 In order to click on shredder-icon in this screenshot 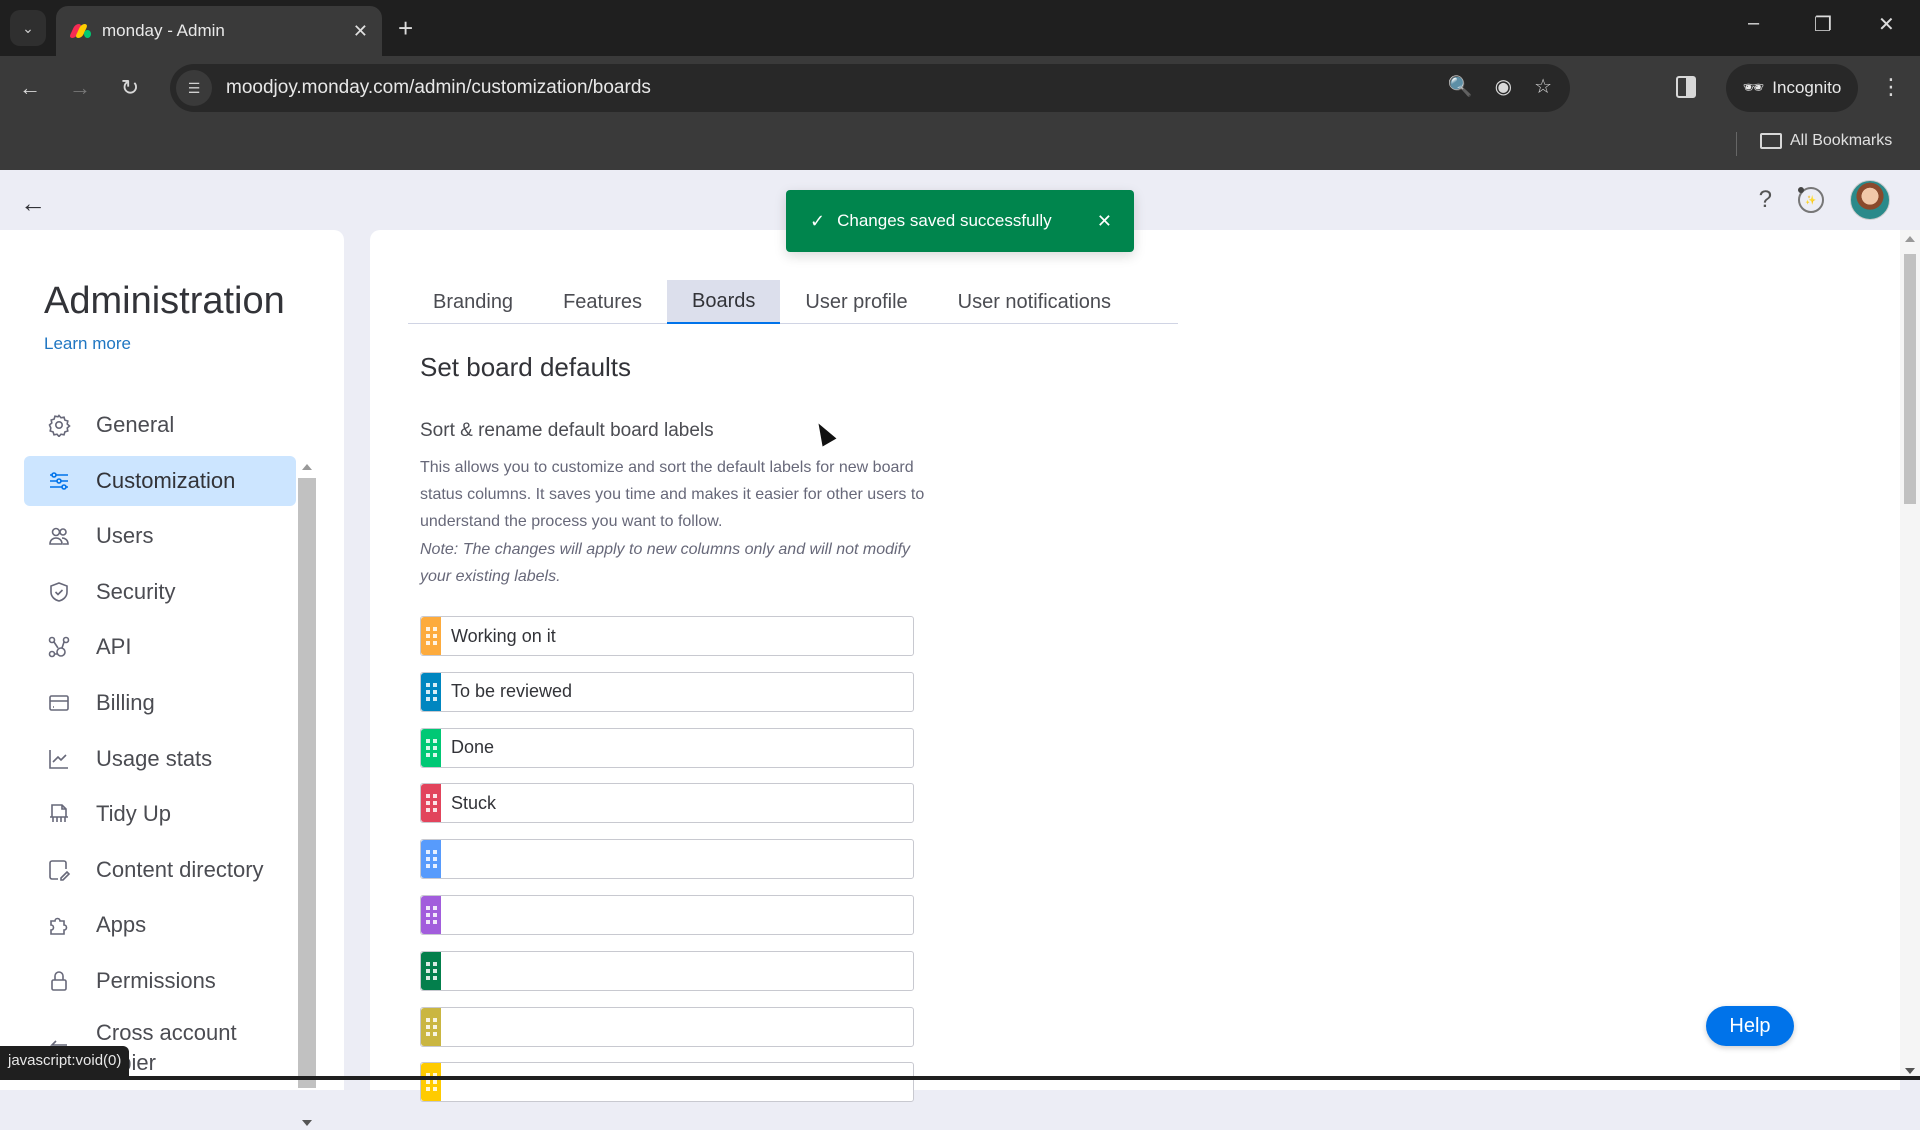, I will do `click(59, 814)`.